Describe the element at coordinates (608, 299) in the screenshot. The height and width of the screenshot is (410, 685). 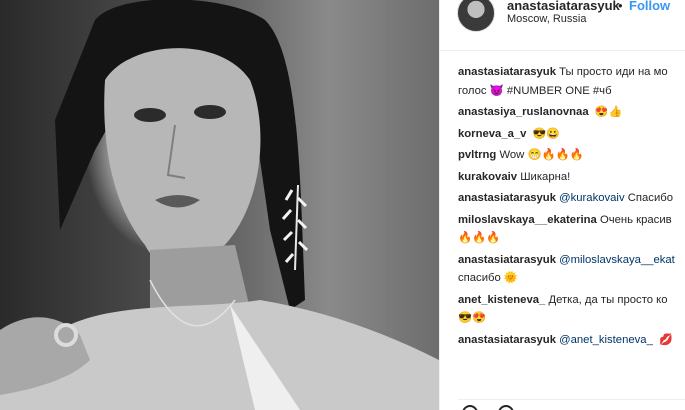
I see `comment-text: Детка, да ты просто ко` at that location.